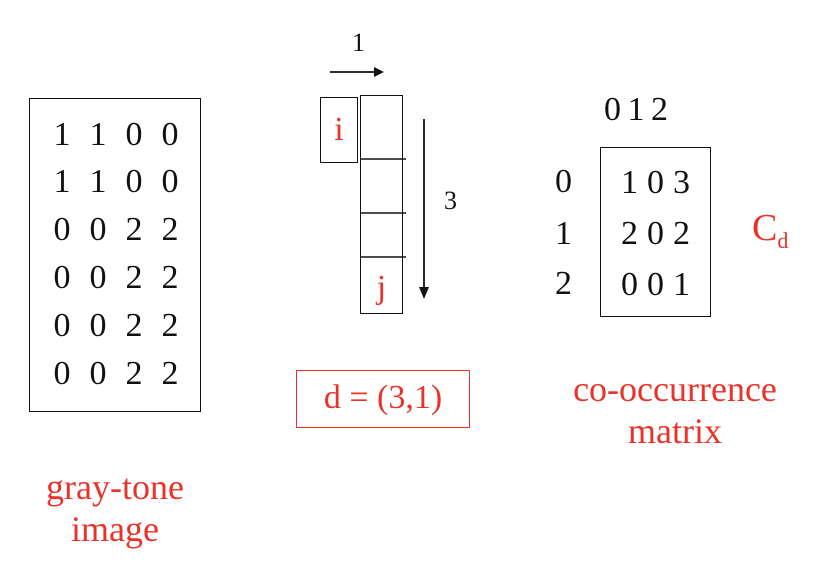 The height and width of the screenshot is (568, 830). Describe the element at coordinates (563, 181) in the screenshot. I see `row-label: 0` at that location.